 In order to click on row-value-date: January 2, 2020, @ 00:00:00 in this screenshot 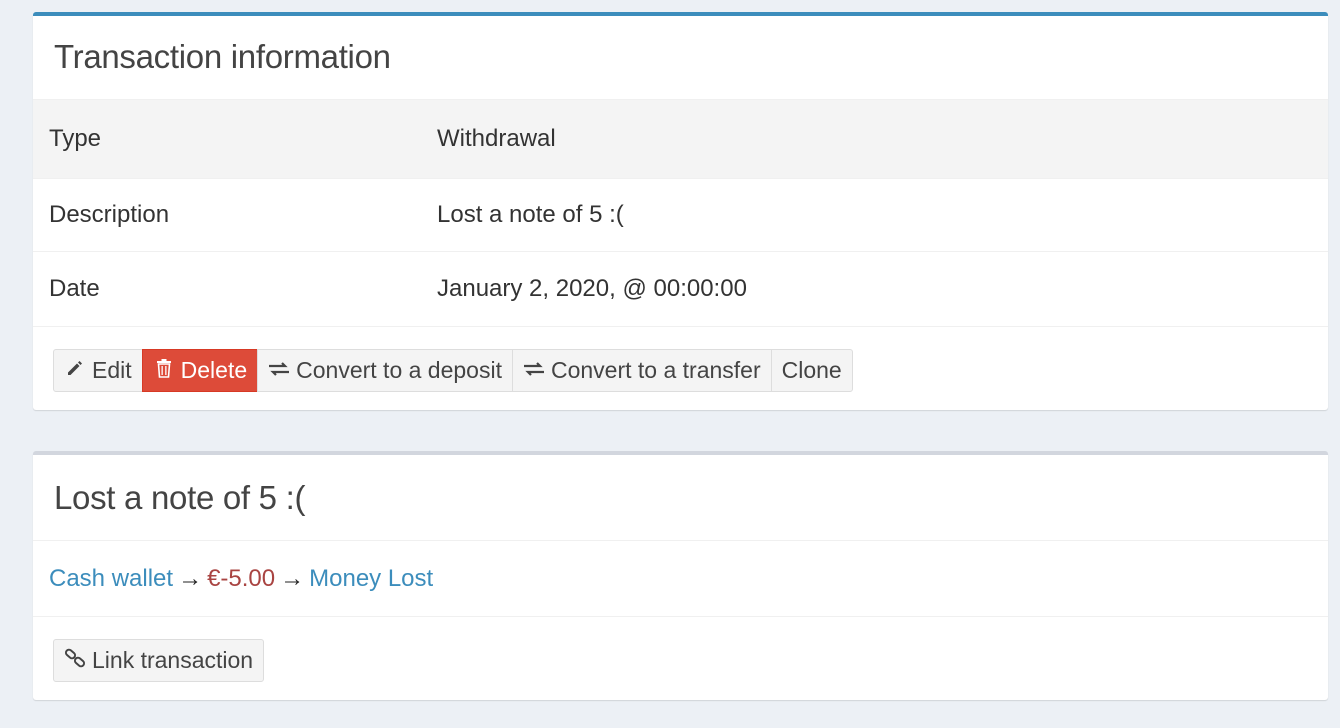, I will do `click(874, 288)`.